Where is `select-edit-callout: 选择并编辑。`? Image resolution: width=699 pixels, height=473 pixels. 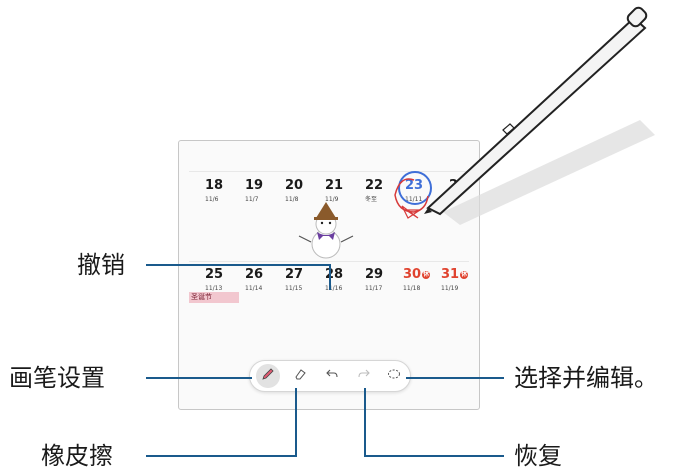
select-edit-callout: 选择并编辑。 is located at coordinates (586, 378).